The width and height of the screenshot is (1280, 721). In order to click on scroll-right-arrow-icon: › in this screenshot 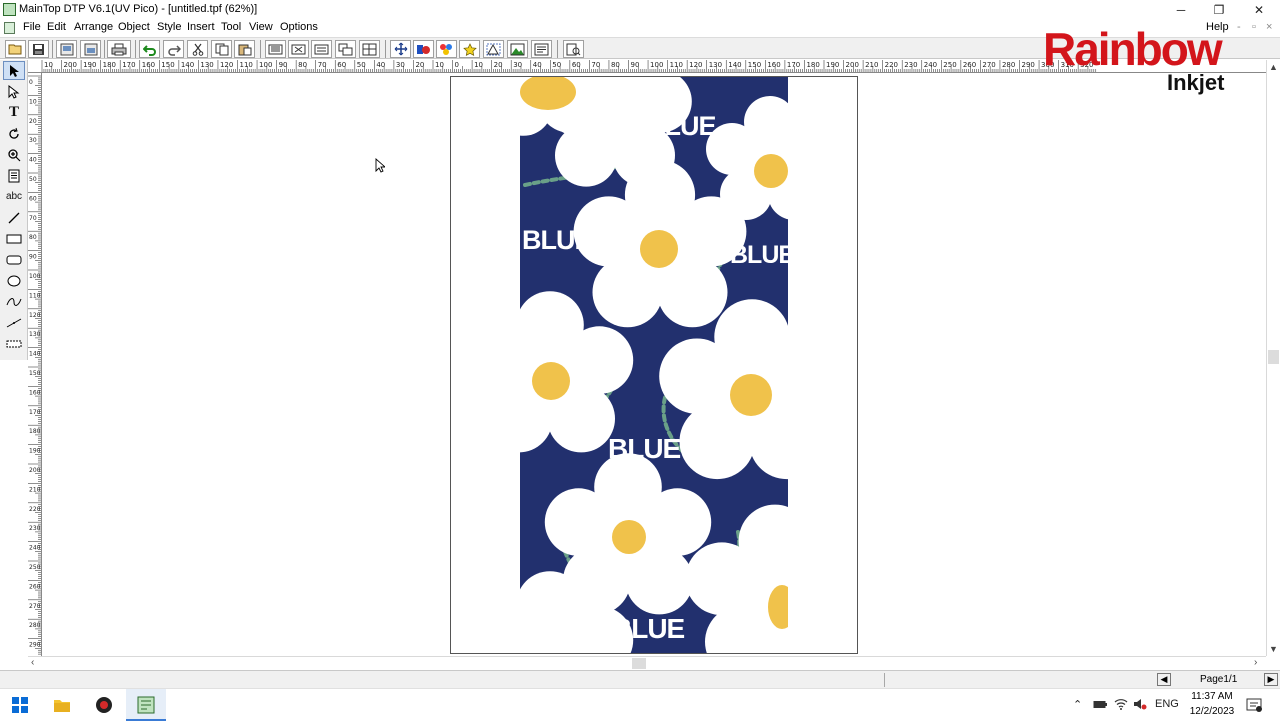, I will do `click(1255, 662)`.